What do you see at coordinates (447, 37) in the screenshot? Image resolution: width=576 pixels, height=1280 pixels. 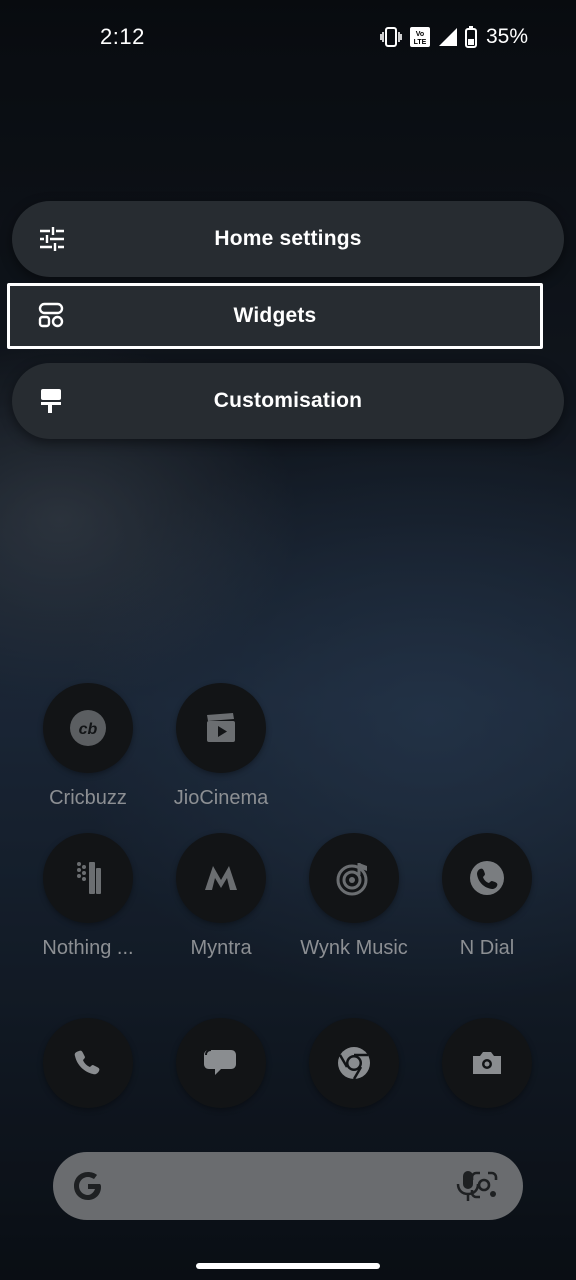 I see `signal-icon` at bounding box center [447, 37].